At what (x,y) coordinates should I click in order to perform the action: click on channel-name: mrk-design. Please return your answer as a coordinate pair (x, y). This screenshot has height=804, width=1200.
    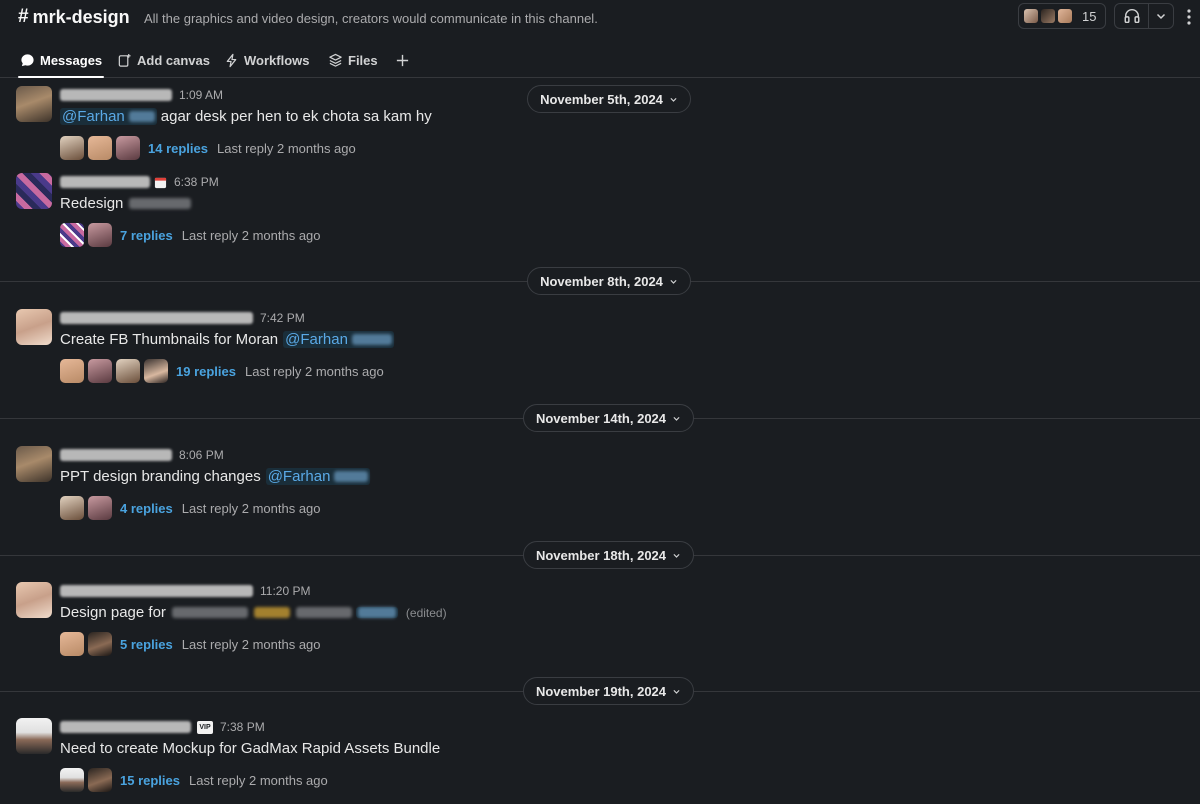
    Looking at the image, I should click on (81, 16).